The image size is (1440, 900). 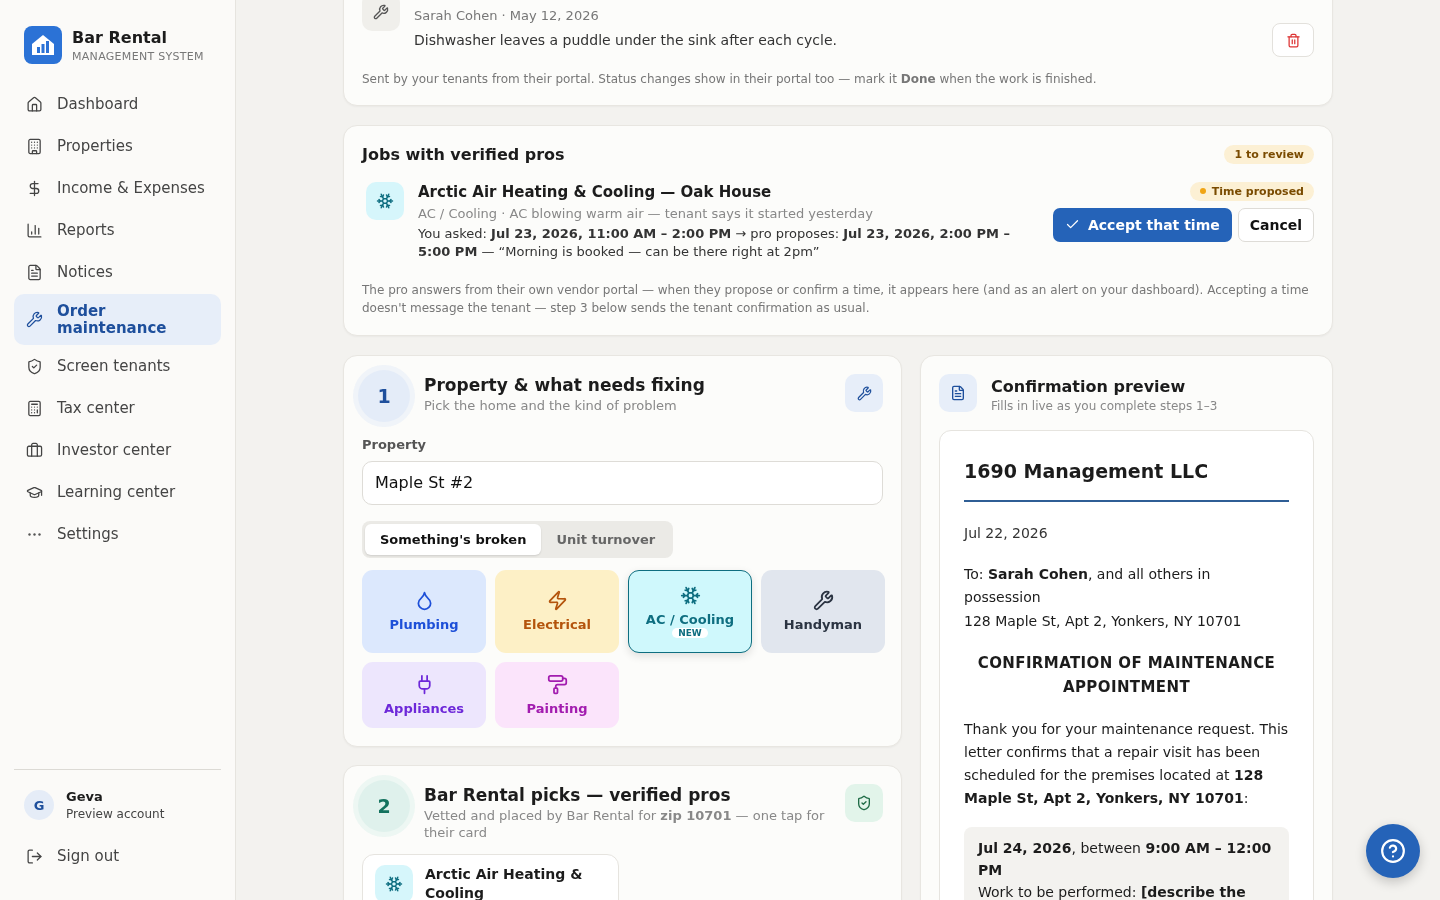 I want to click on work-description: Work to be performed: [describe the, so click(x=1112, y=891).